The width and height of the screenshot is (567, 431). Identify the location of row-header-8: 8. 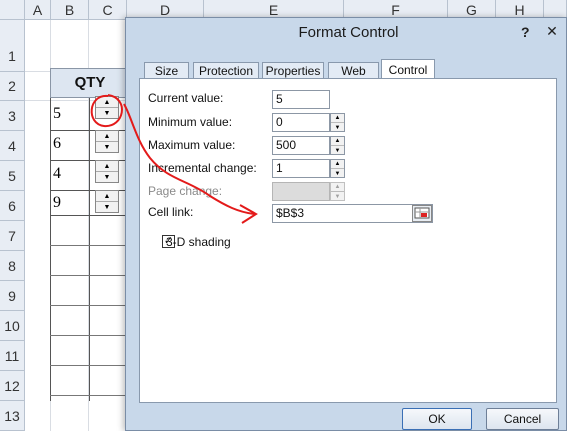
(12, 266).